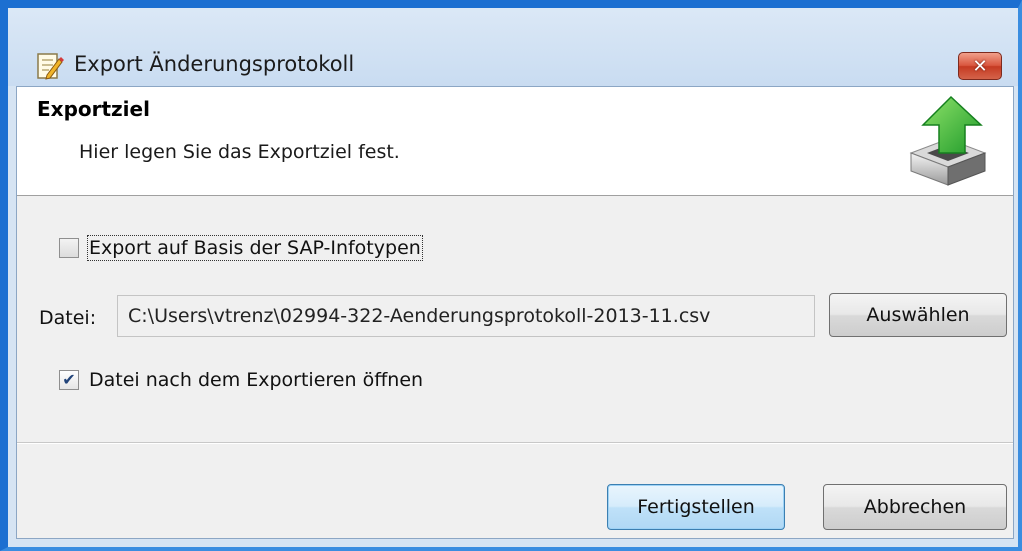 The width and height of the screenshot is (1022, 551). Describe the element at coordinates (256, 380) in the screenshot. I see `open-after-export-label: Datei nach dem Exportieren öffnen` at that location.